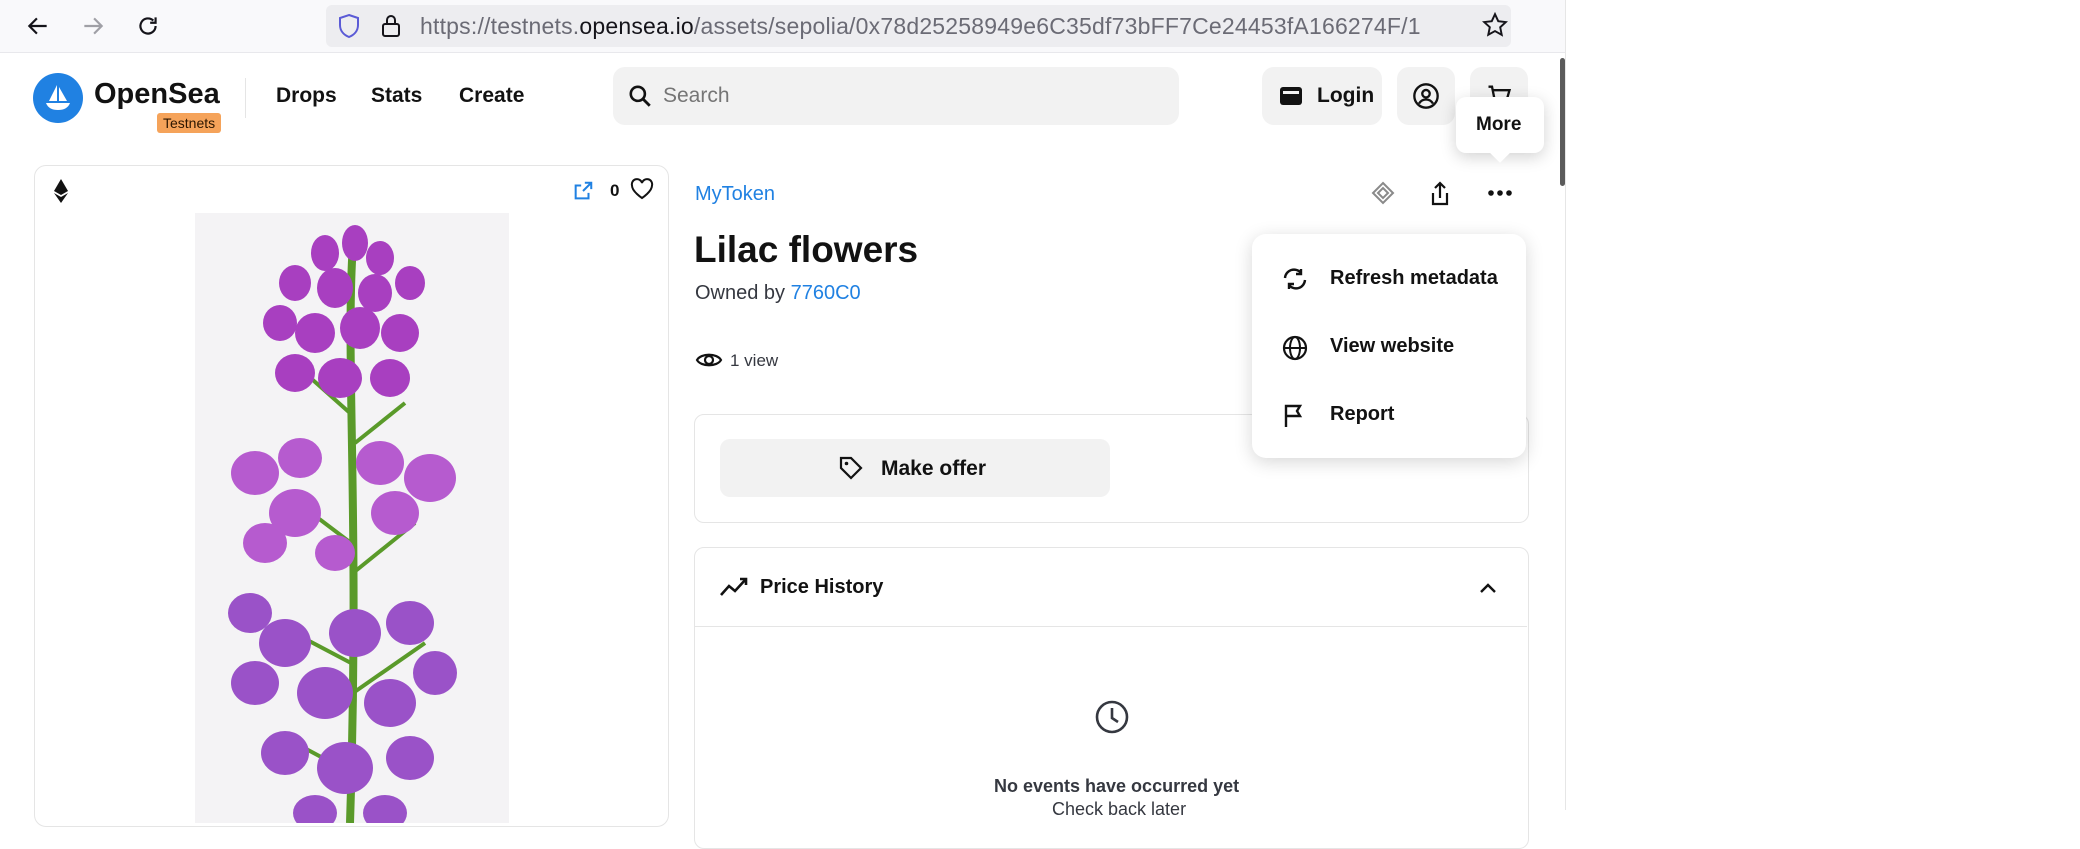 This screenshot has width=2080, height=849. Describe the element at coordinates (735, 194) in the screenshot. I see `collection-link: MyToken` at that location.